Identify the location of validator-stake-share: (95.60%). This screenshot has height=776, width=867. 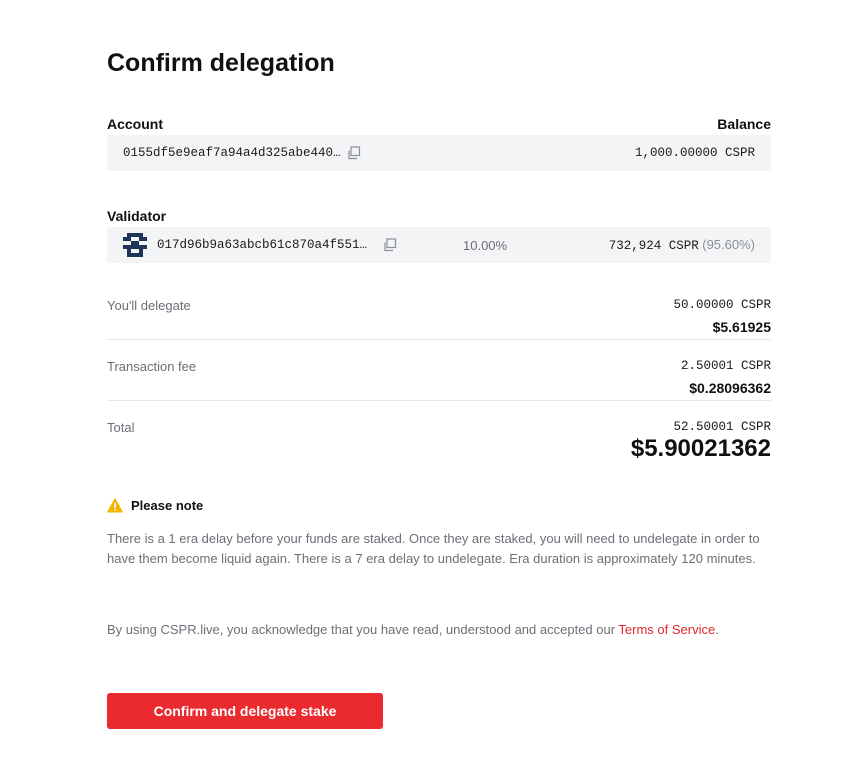
(728, 244).